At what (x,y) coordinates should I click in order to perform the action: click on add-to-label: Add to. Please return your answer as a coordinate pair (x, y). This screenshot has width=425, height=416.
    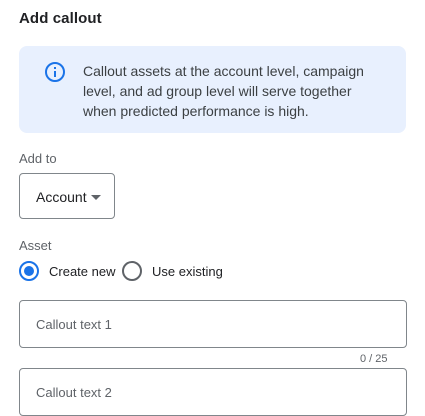
    Looking at the image, I should click on (38, 158).